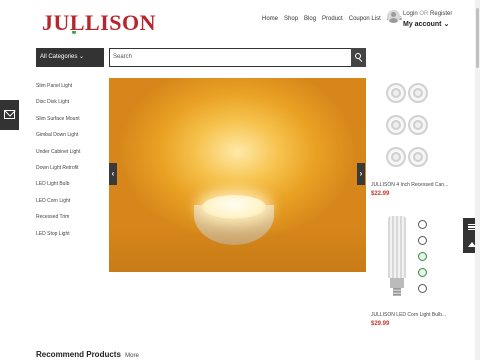 This screenshot has height=360, width=480. Describe the element at coordinates (132, 356) in the screenshot. I see `recommend-more-link: More` at that location.